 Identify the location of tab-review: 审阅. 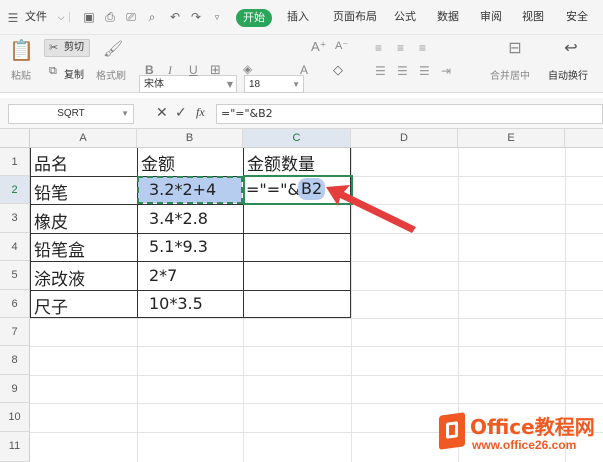
(491, 17).